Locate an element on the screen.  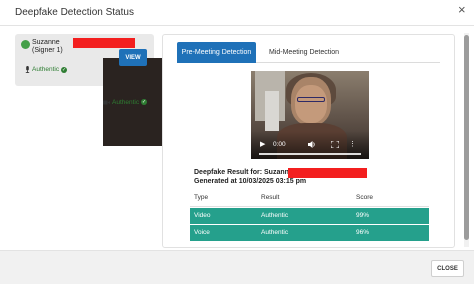
scrollbar-thumb is located at coordinates (466, 137).